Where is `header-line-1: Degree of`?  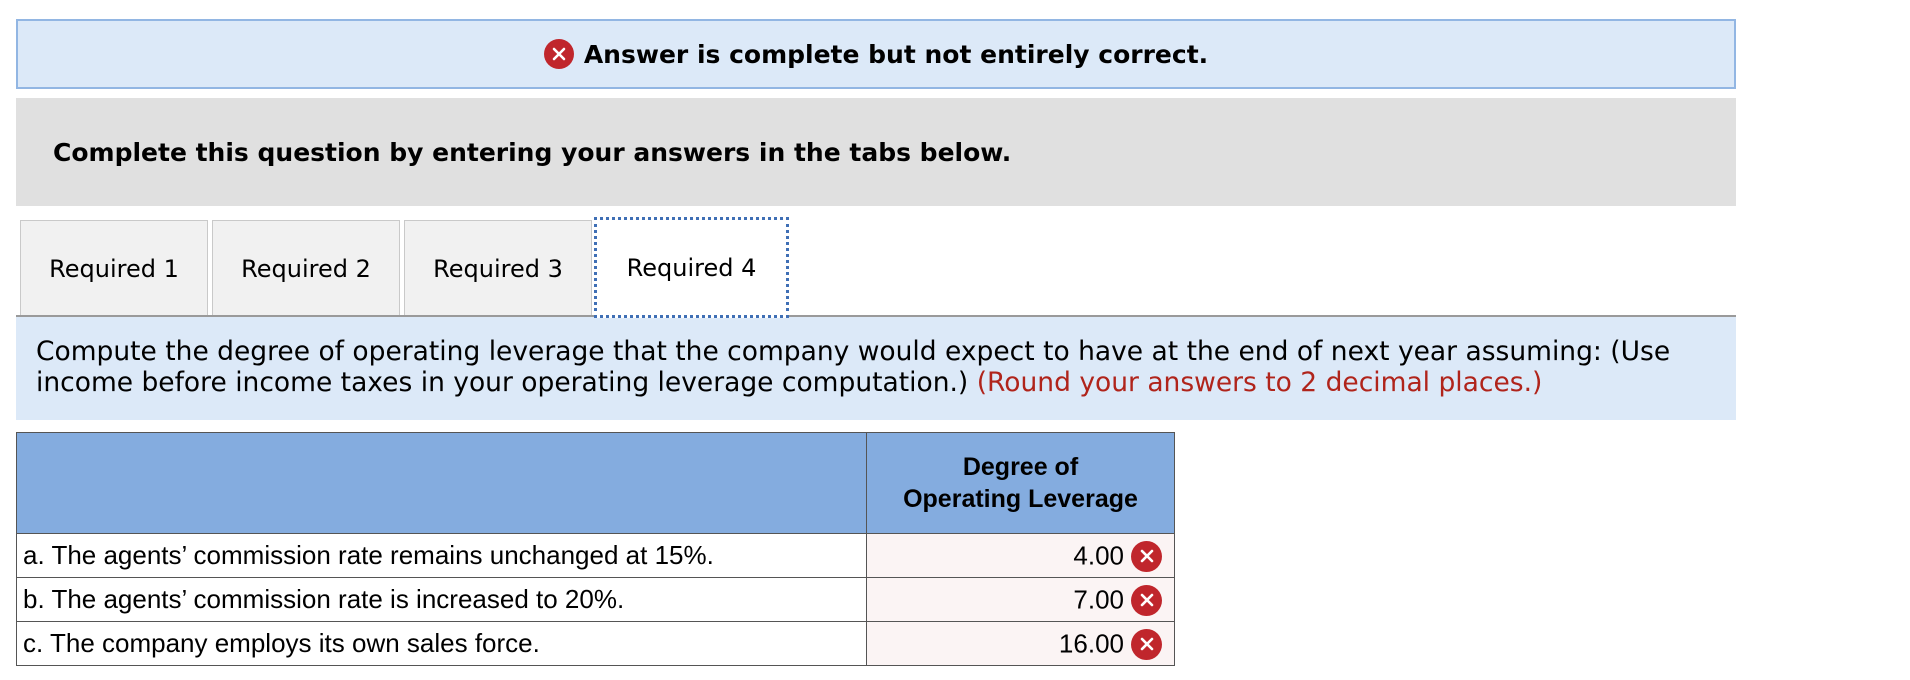
header-line-1: Degree of is located at coordinates (1020, 467).